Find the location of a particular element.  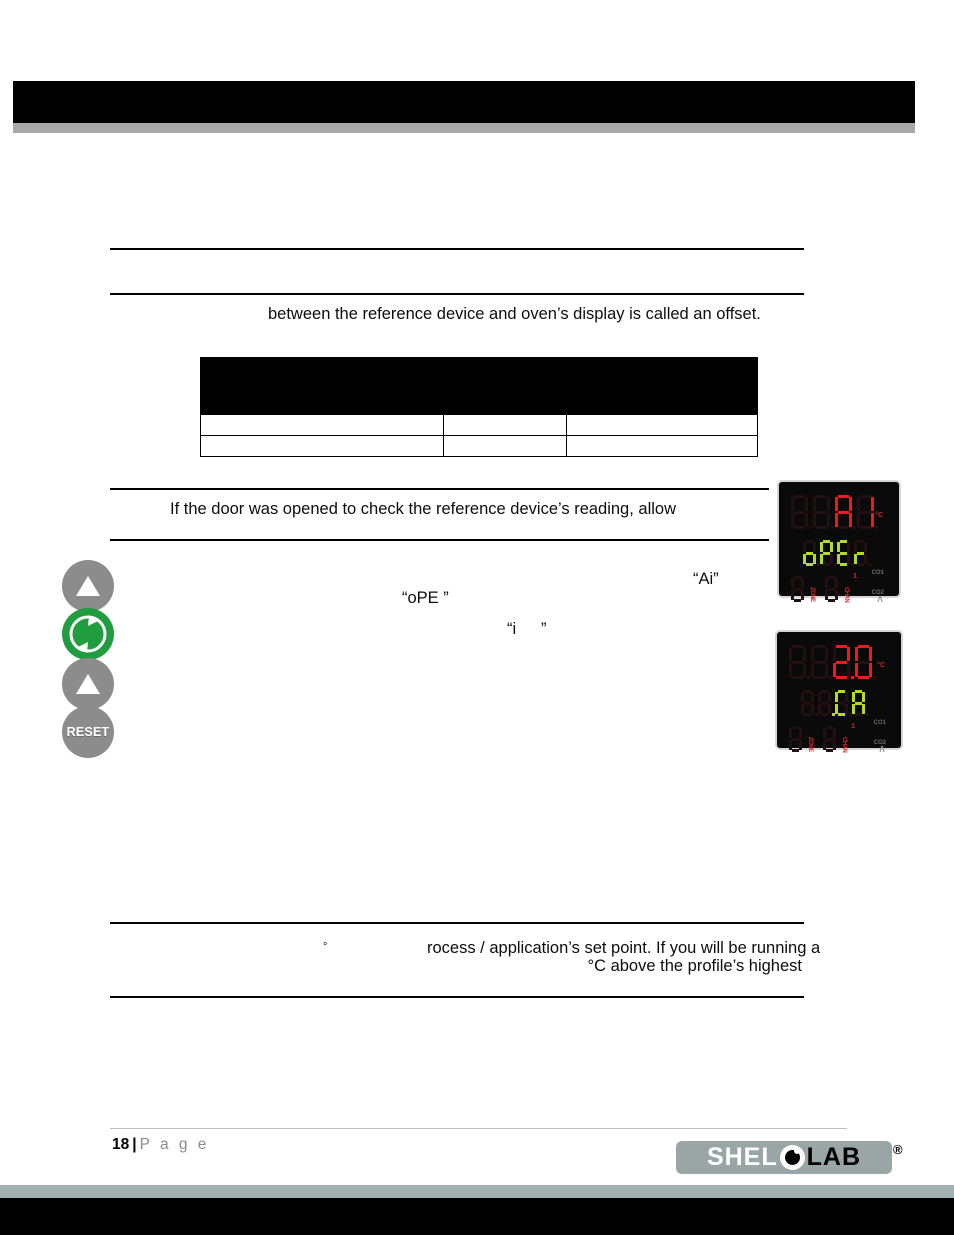

seg-digit-r is located at coordinates (862, 553).